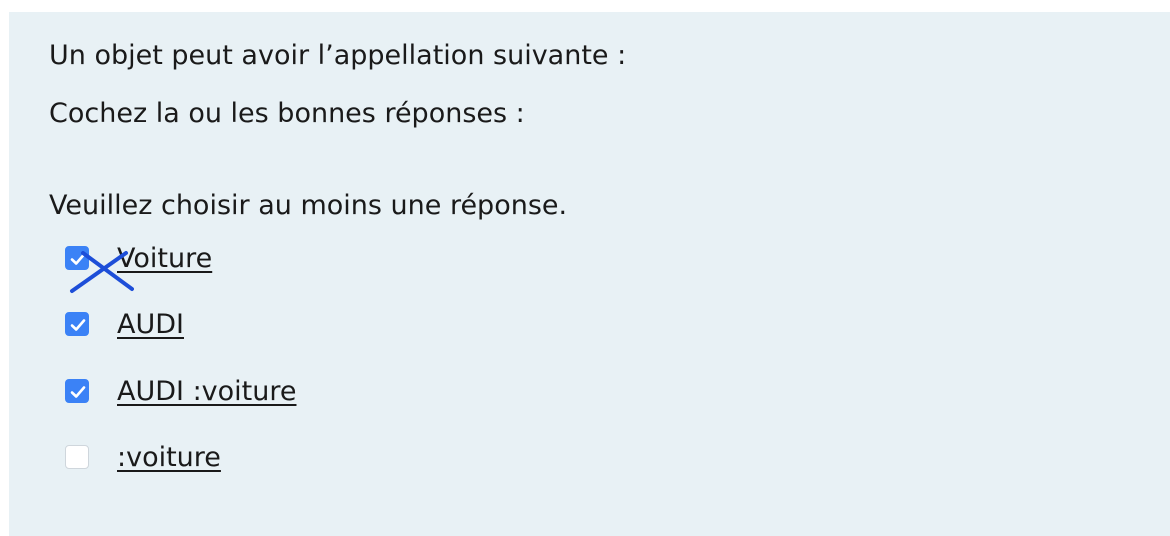 This screenshot has width=1170, height=536. What do you see at coordinates (164, 258) in the screenshot?
I see `answer-label: Voiture` at bounding box center [164, 258].